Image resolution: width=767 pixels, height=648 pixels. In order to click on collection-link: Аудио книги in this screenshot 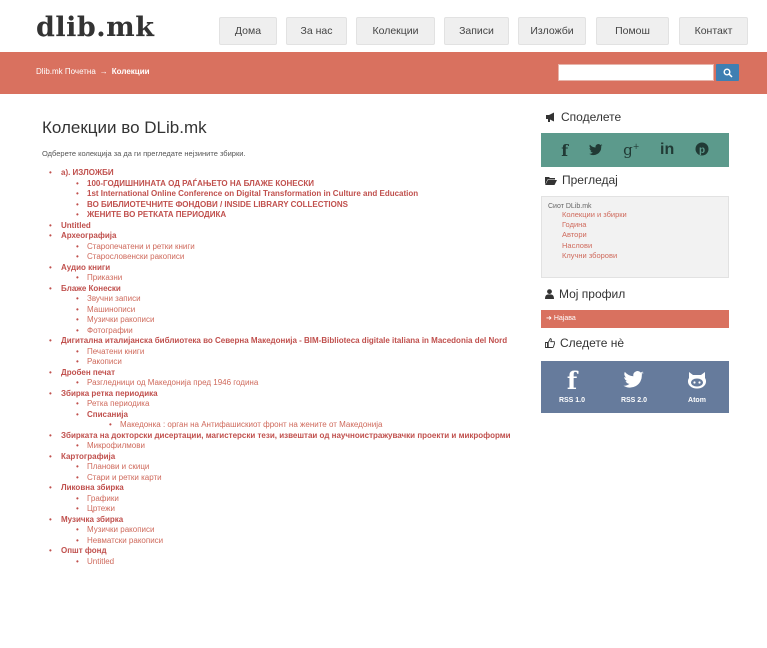, I will do `click(85, 267)`.